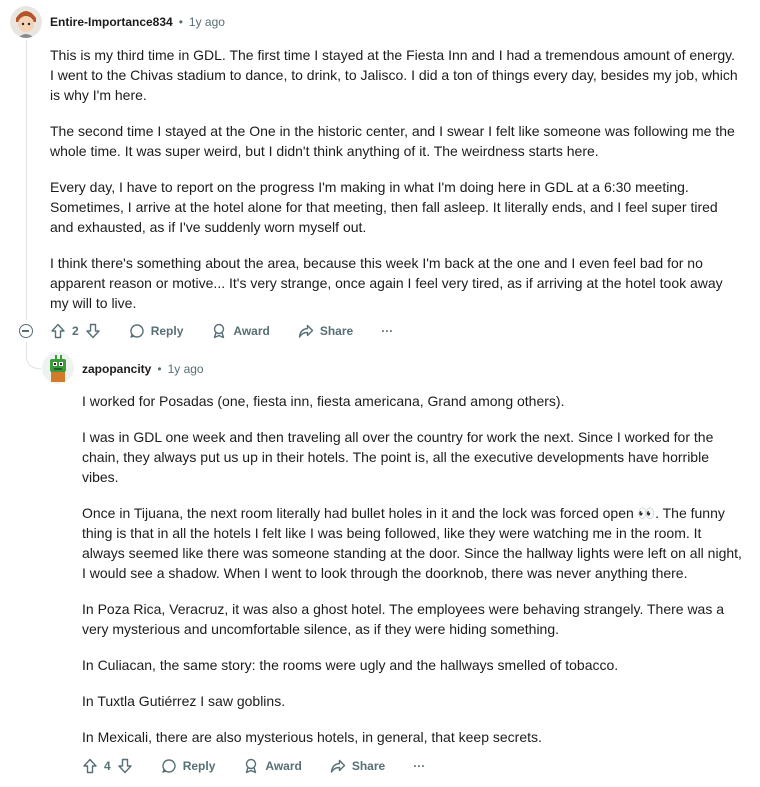 This screenshot has height=787, width=760. Describe the element at coordinates (26, 331) in the screenshot. I see `collapse-thread-button` at that location.